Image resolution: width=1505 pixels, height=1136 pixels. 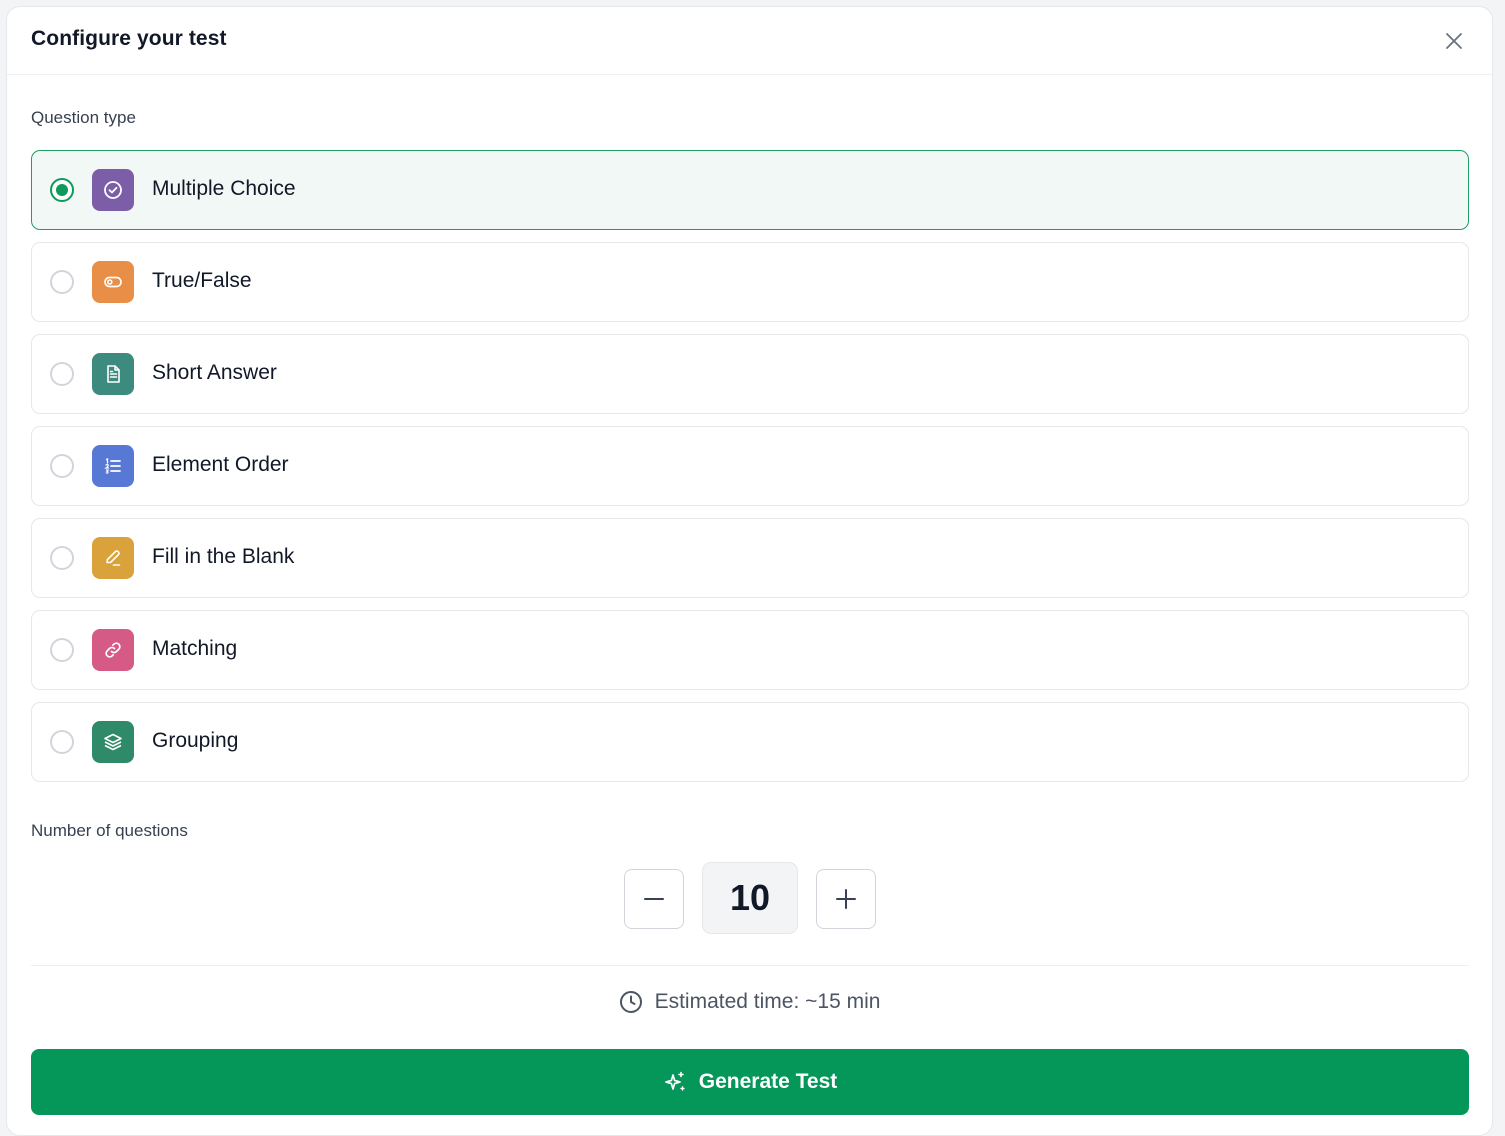 I want to click on sparkles-icon, so click(x=674, y=1081).